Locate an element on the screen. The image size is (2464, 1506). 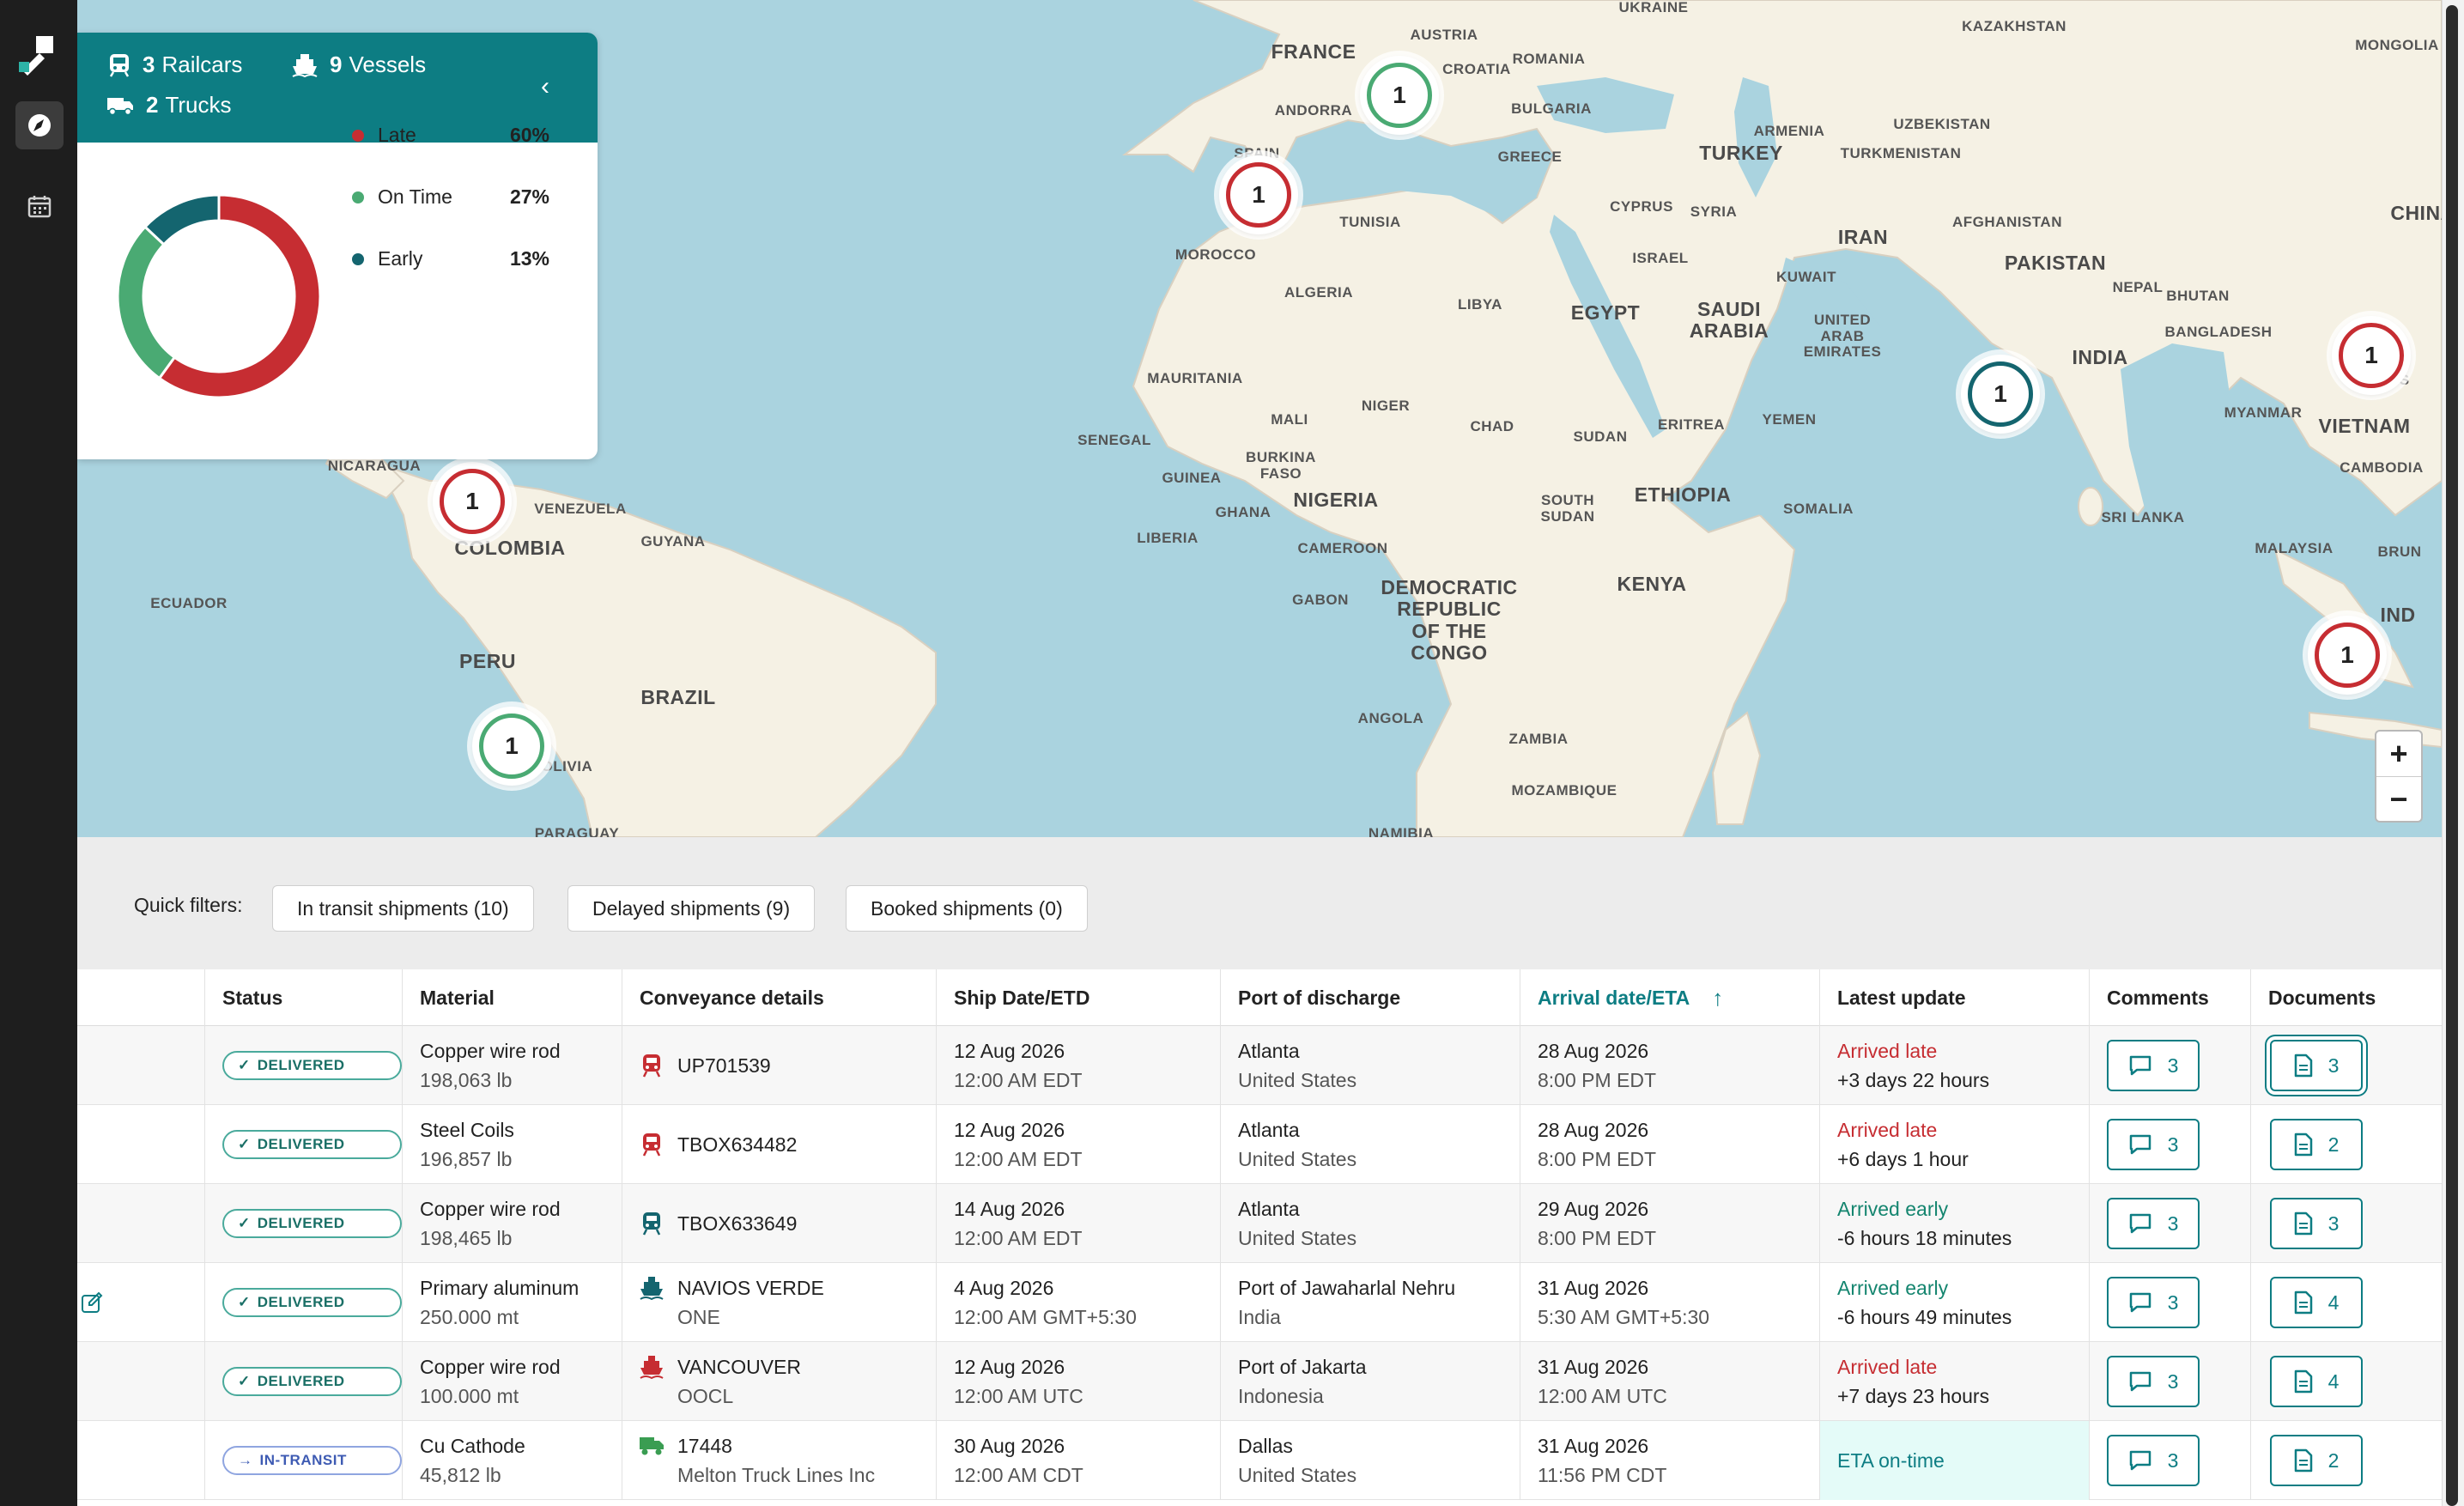
conveyance-id: TBOX634482 is located at coordinates (737, 1145).